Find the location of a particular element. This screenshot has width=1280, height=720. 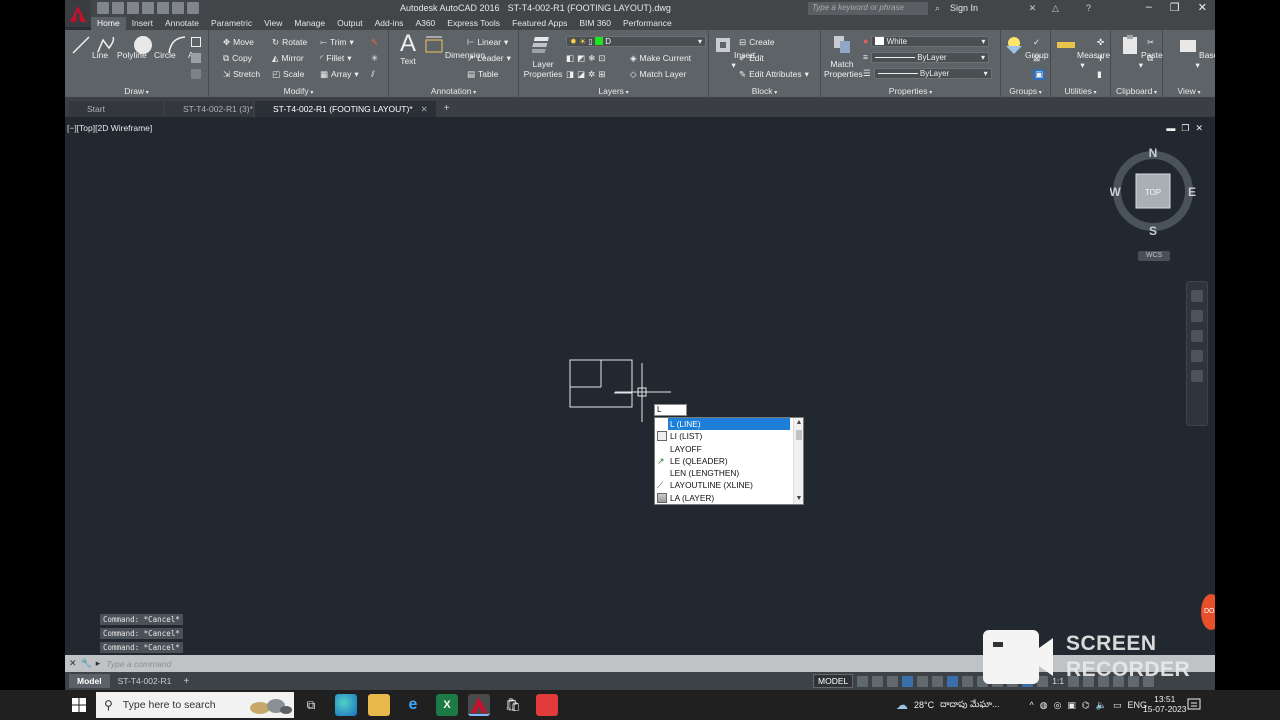

task-view-icon: ⧉ is located at coordinates (311, 705).